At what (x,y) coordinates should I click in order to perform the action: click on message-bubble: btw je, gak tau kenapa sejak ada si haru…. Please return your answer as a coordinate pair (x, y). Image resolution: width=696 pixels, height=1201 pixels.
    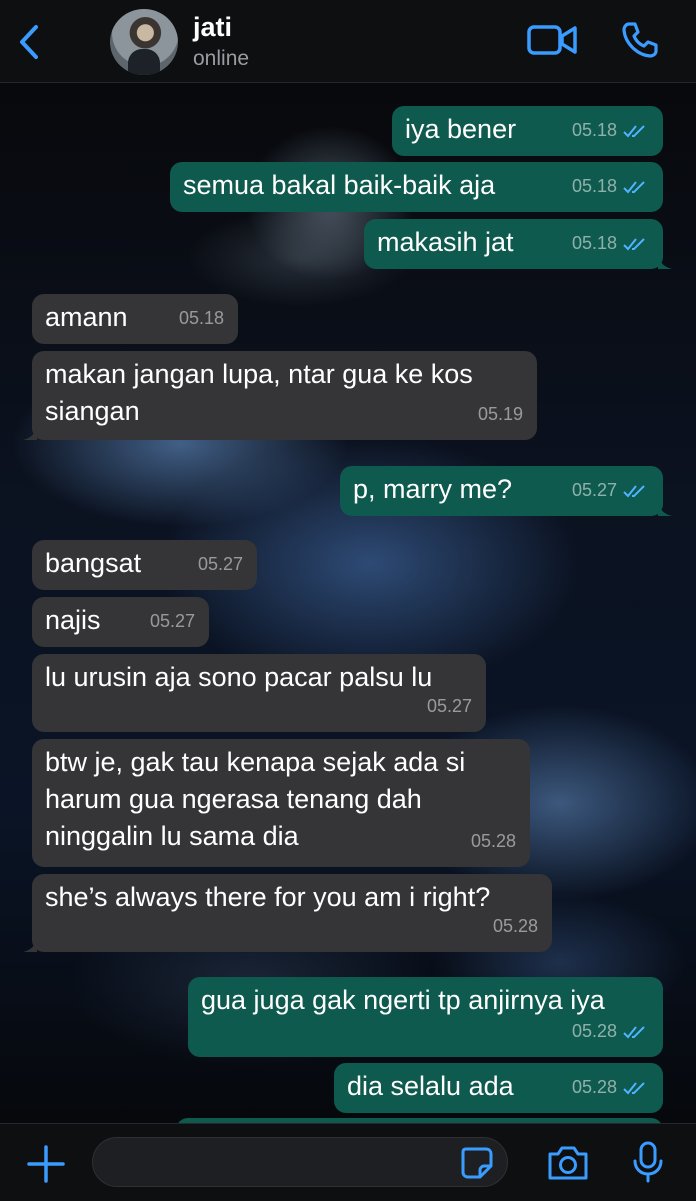
    Looking at the image, I should click on (281, 803).